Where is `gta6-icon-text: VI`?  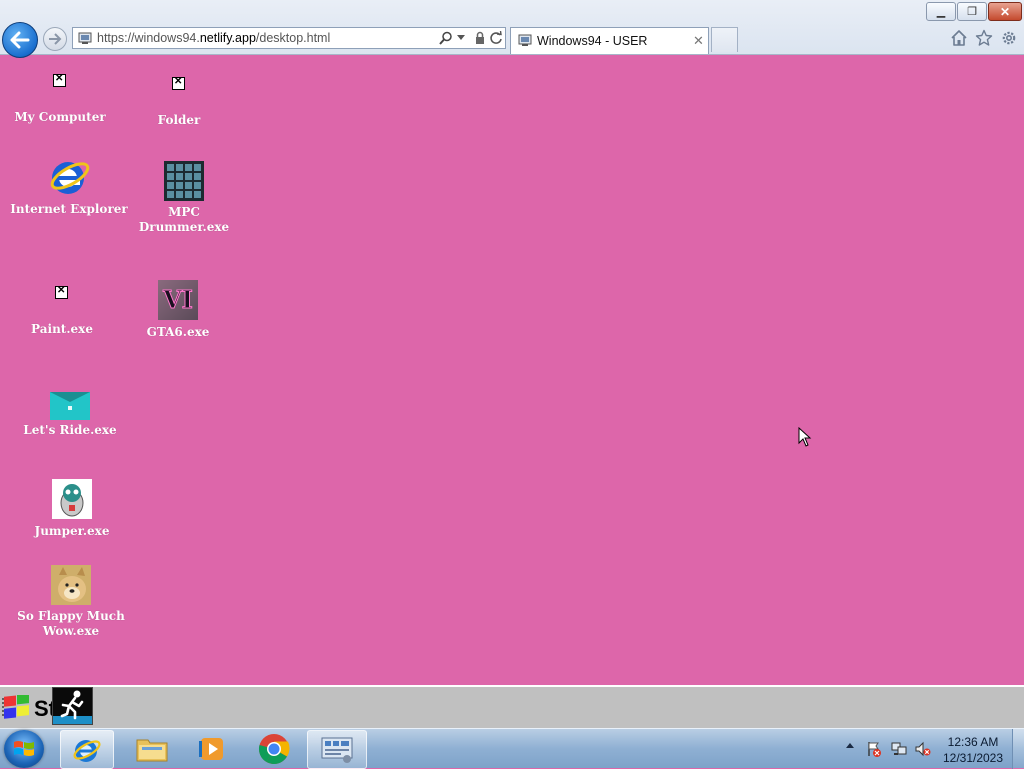
gta6-icon-text: VI is located at coordinates (178, 300).